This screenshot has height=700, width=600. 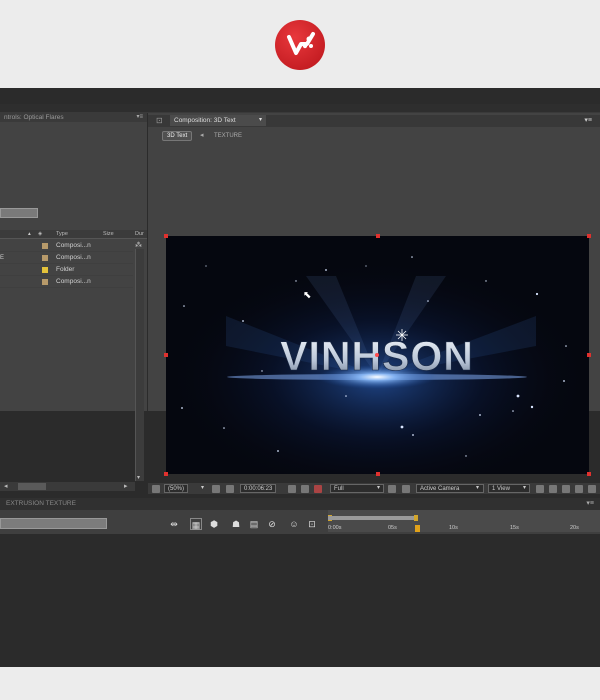 What do you see at coordinates (230, 489) in the screenshot?
I see `mask-visibility-icon` at bounding box center [230, 489].